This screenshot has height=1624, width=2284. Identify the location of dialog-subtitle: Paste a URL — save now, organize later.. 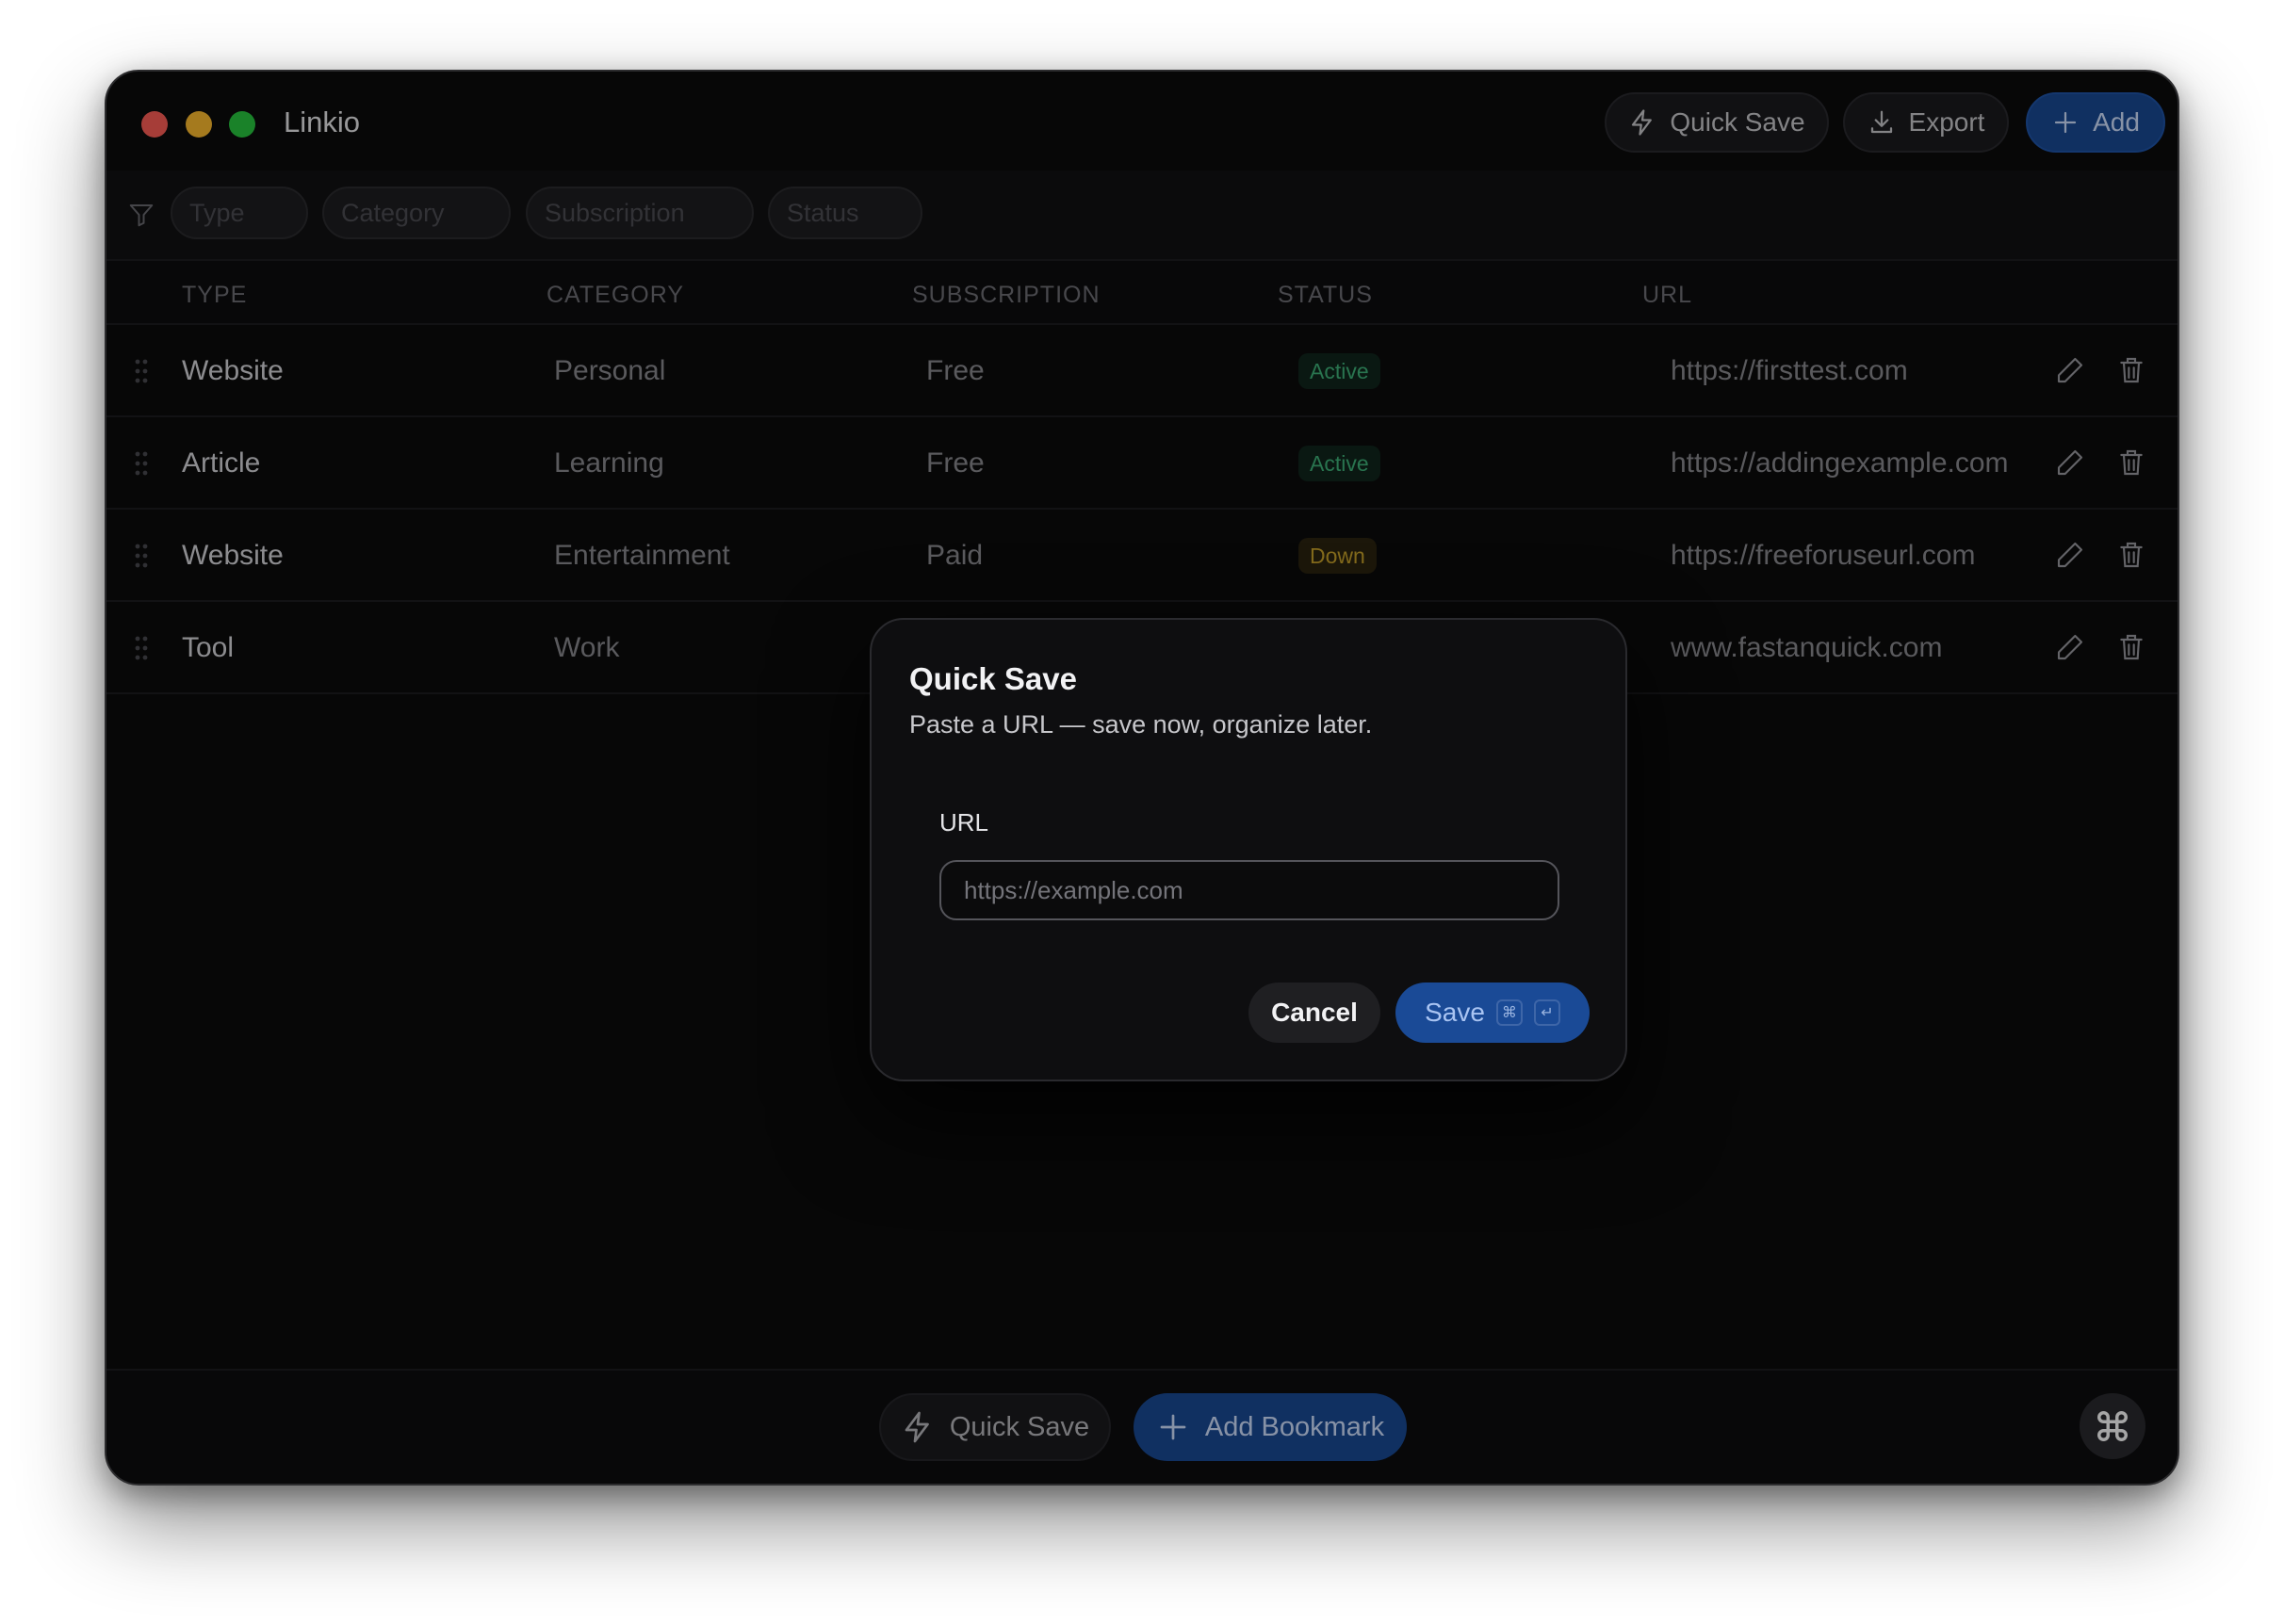
(1141, 724).